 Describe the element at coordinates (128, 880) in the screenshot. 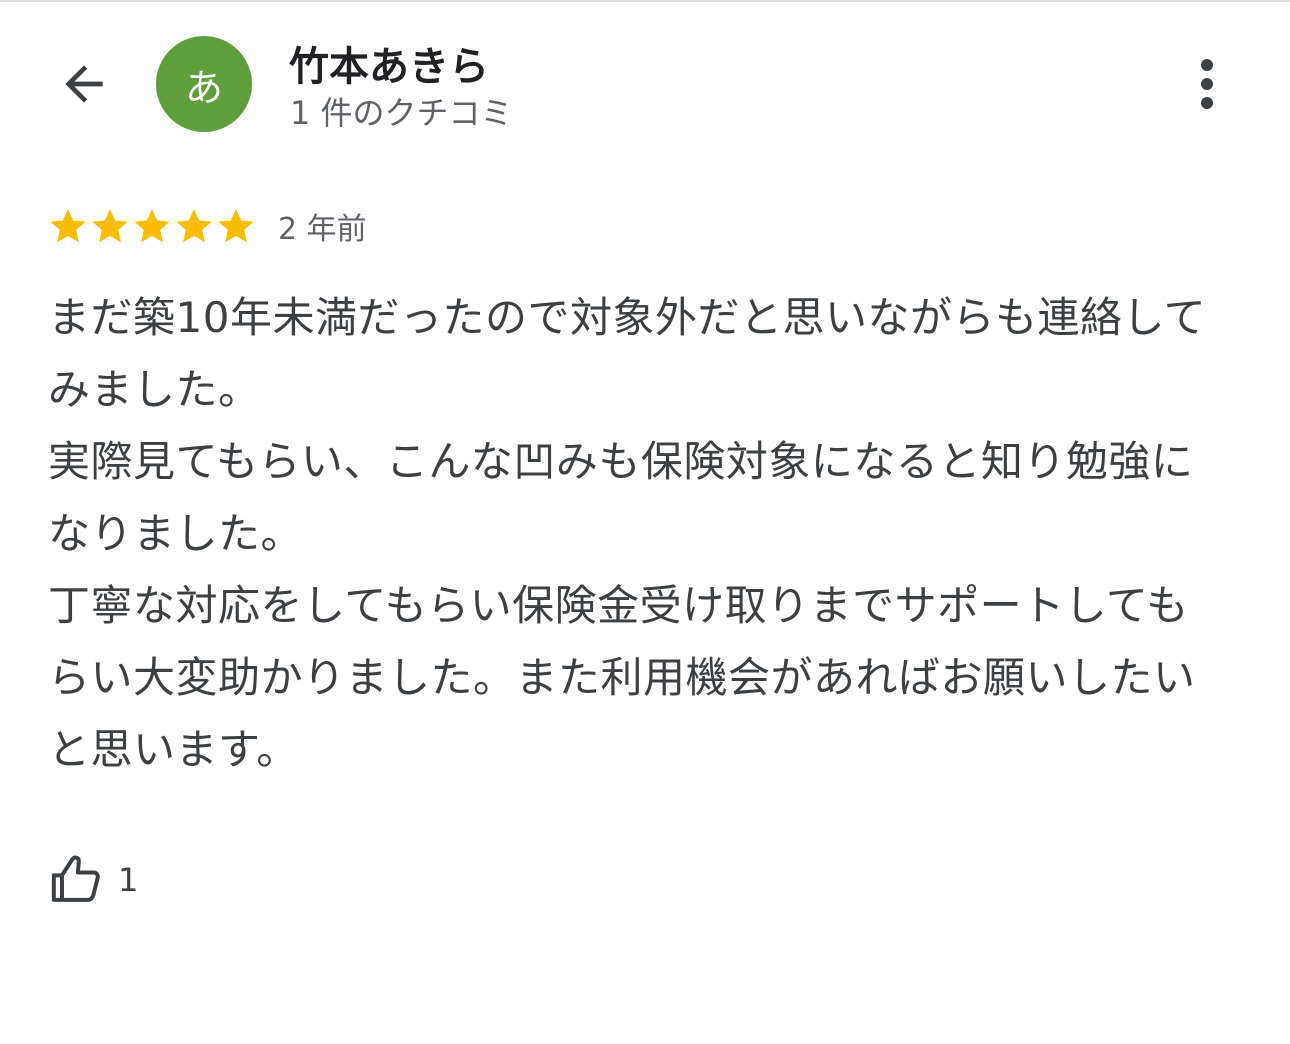

I see `like-count: 1` at that location.